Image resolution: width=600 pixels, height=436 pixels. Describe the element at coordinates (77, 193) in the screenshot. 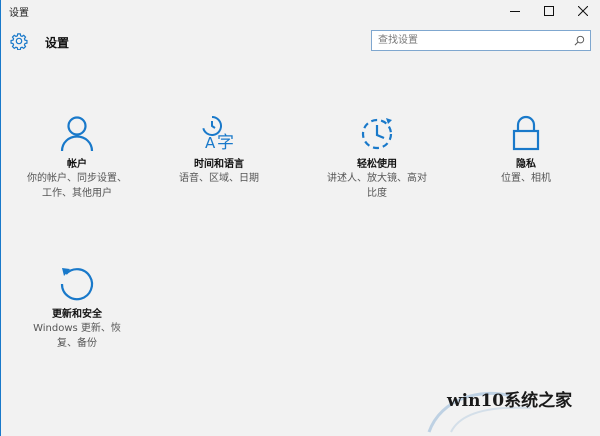

I see `tile-accounts-desc-2: 工作、其他用户` at that location.